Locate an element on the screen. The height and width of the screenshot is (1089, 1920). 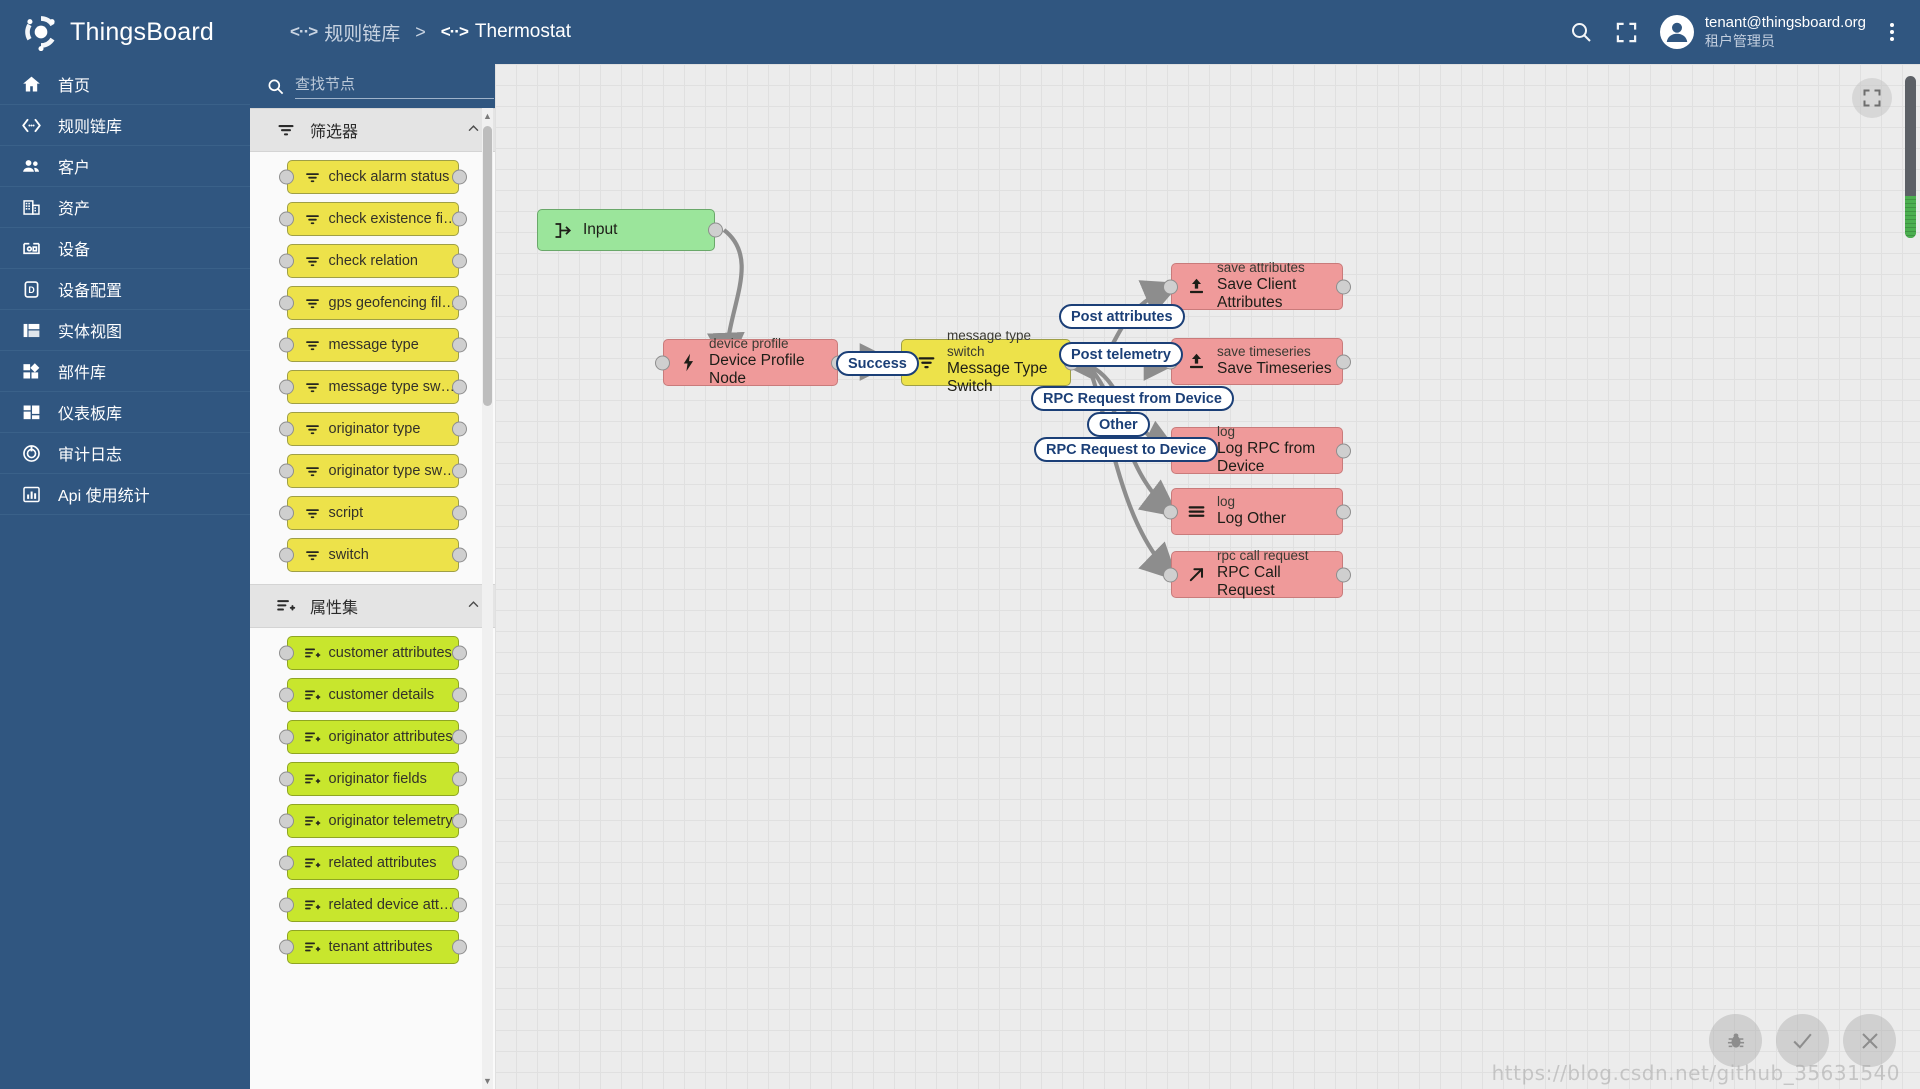
canvas-node-device-profile: device profile Device Profile Node is located at coordinates (750, 361).